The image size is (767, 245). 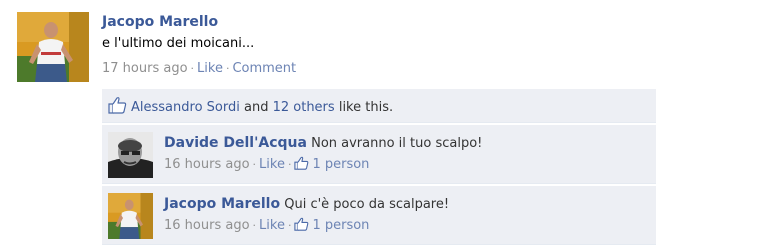 What do you see at coordinates (210, 68) in the screenshot?
I see `post-like-link: Like` at bounding box center [210, 68].